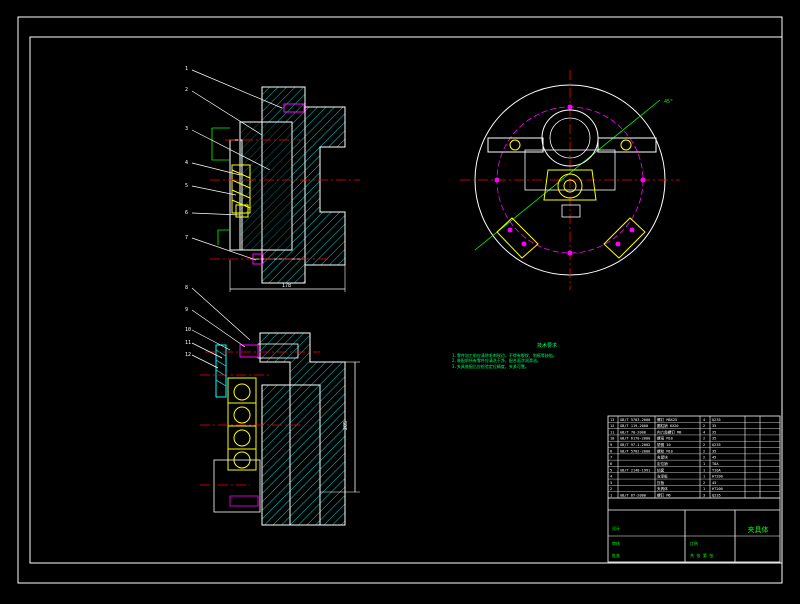  Describe the element at coordinates (665, 450) in the screenshot. I see `bom-cell-name: 螺栓 M10` at that location.